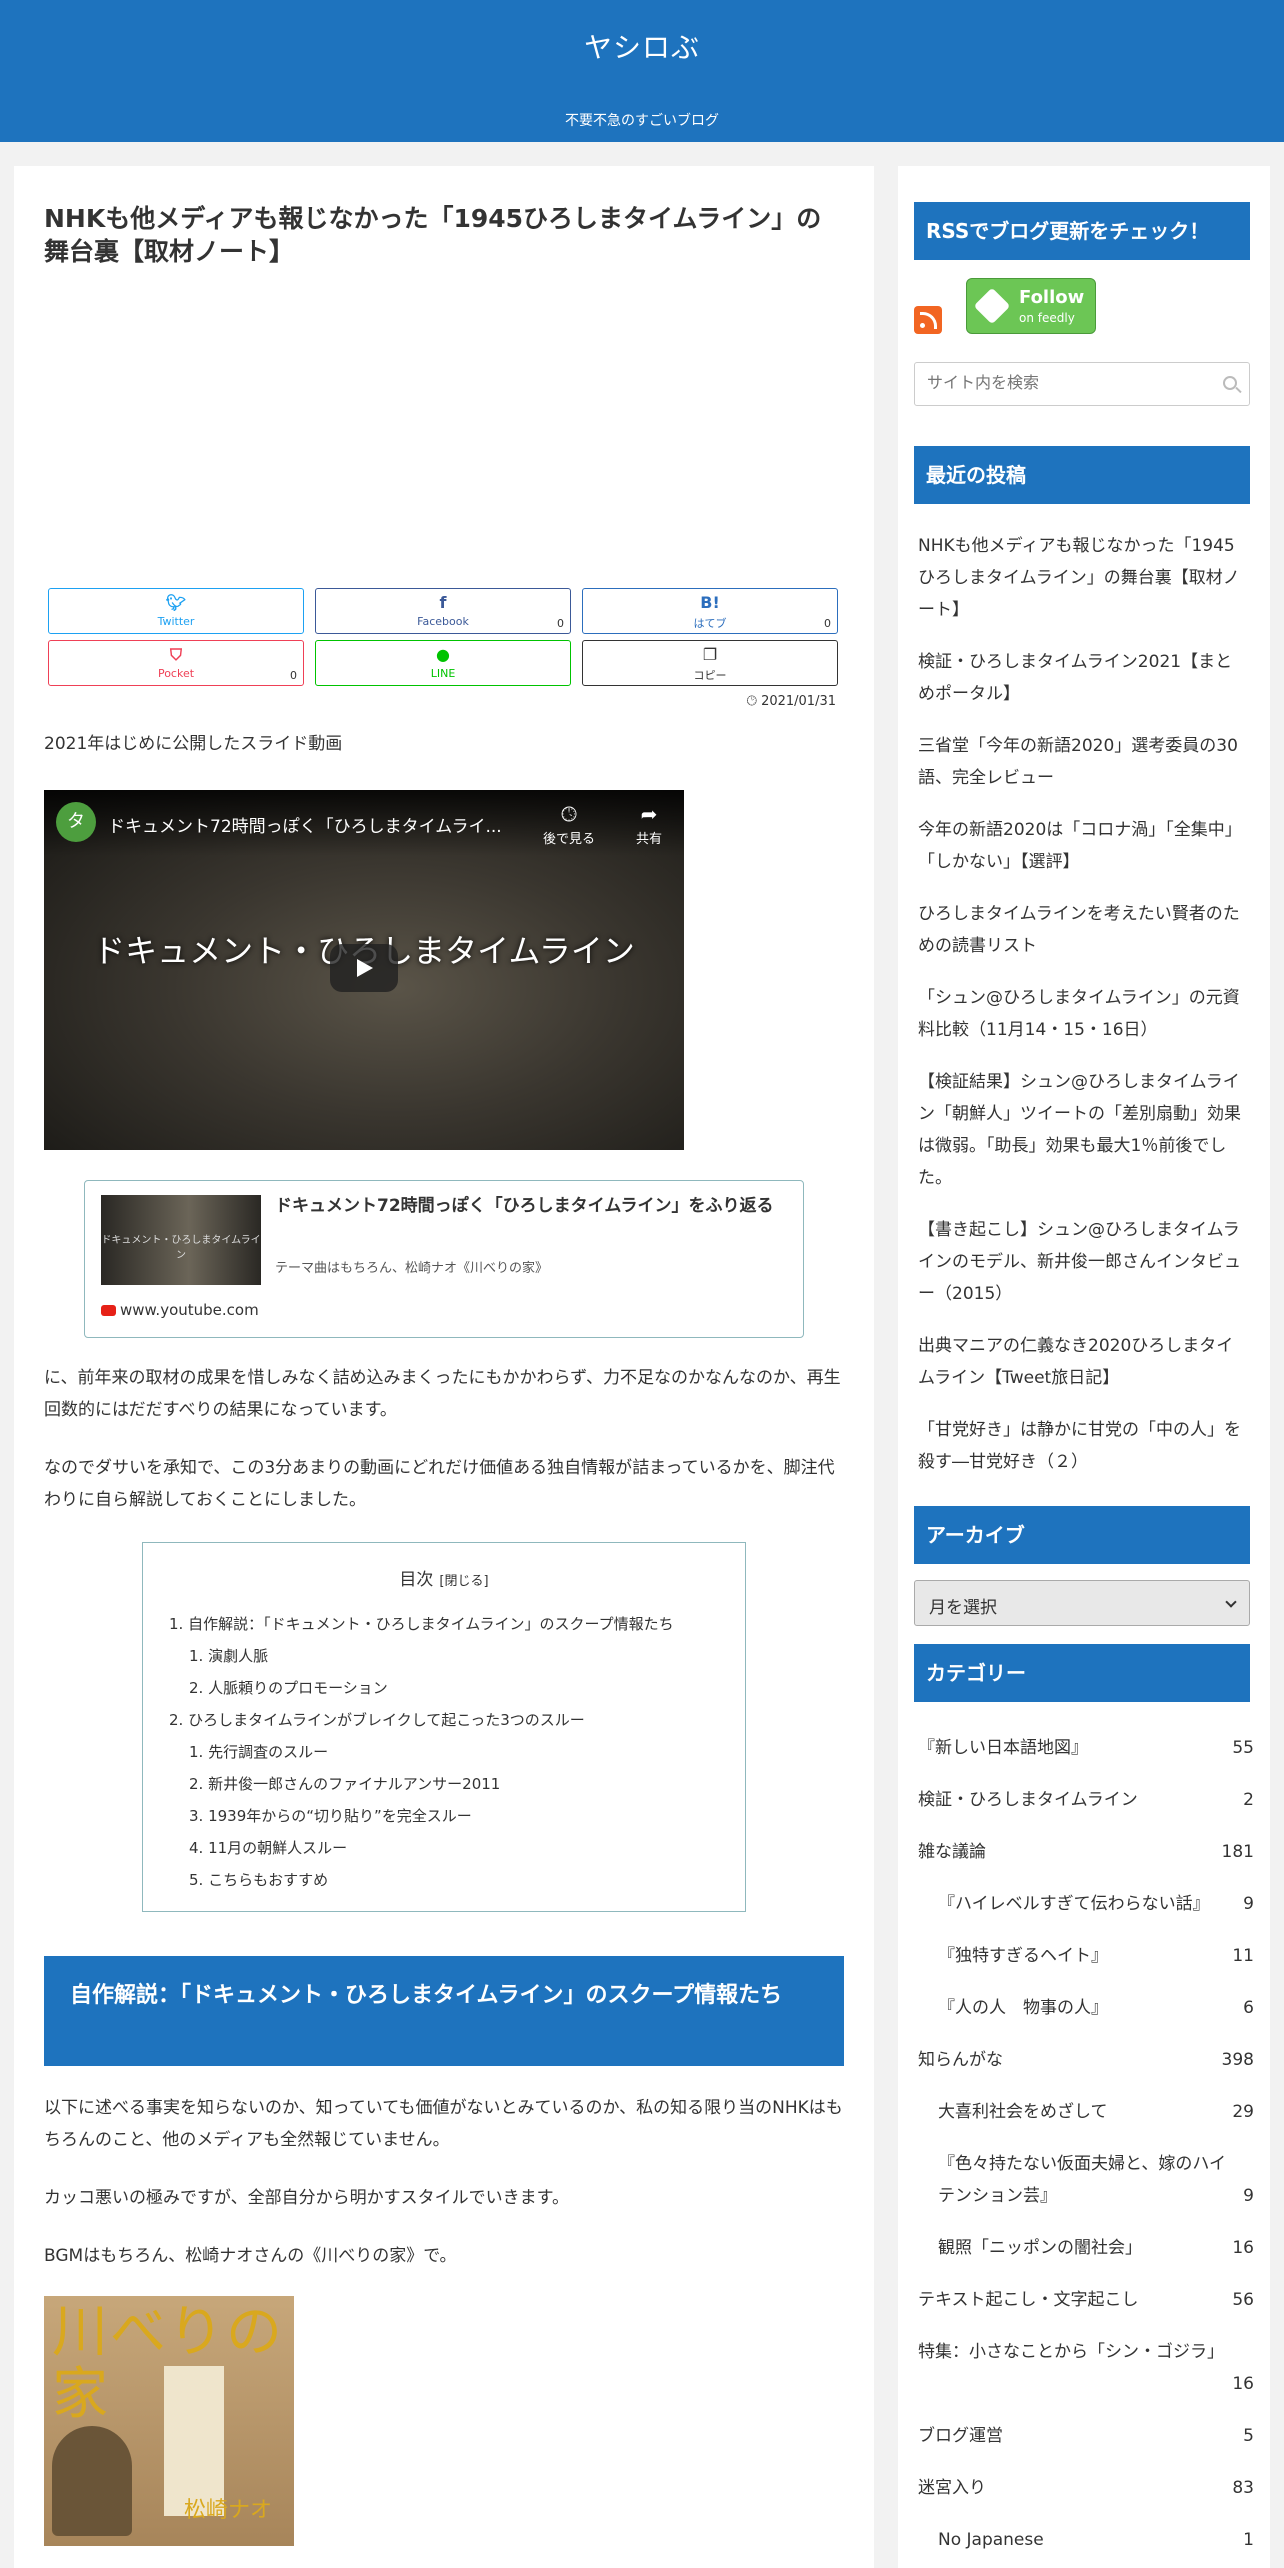  What do you see at coordinates (443, 654) in the screenshot?
I see `line-icon: ●` at bounding box center [443, 654].